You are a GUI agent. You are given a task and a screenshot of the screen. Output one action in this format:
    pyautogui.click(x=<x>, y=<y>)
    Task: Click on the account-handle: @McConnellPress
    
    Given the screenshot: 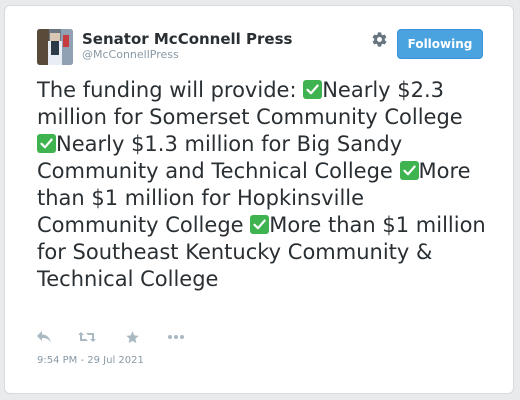 What is the action you would take?
    pyautogui.click(x=130, y=54)
    